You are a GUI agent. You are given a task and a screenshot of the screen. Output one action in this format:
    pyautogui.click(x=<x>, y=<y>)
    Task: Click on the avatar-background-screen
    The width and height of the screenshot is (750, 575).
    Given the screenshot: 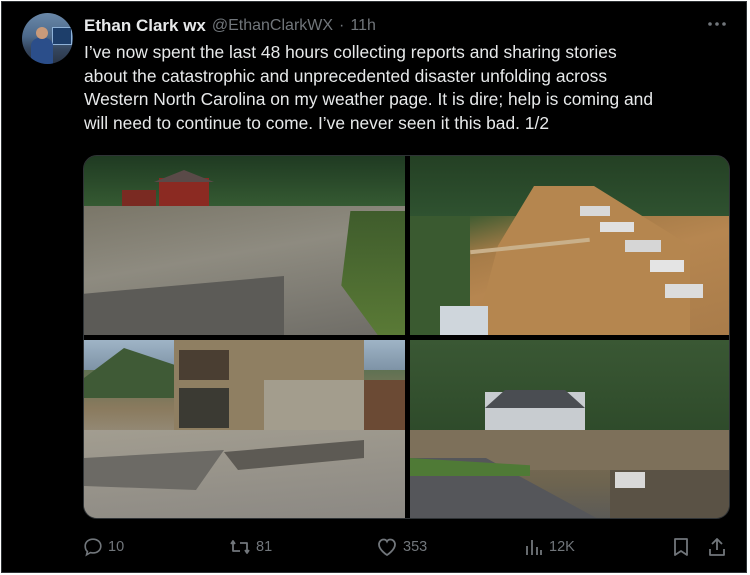 What is the action you would take?
    pyautogui.click(x=62, y=36)
    